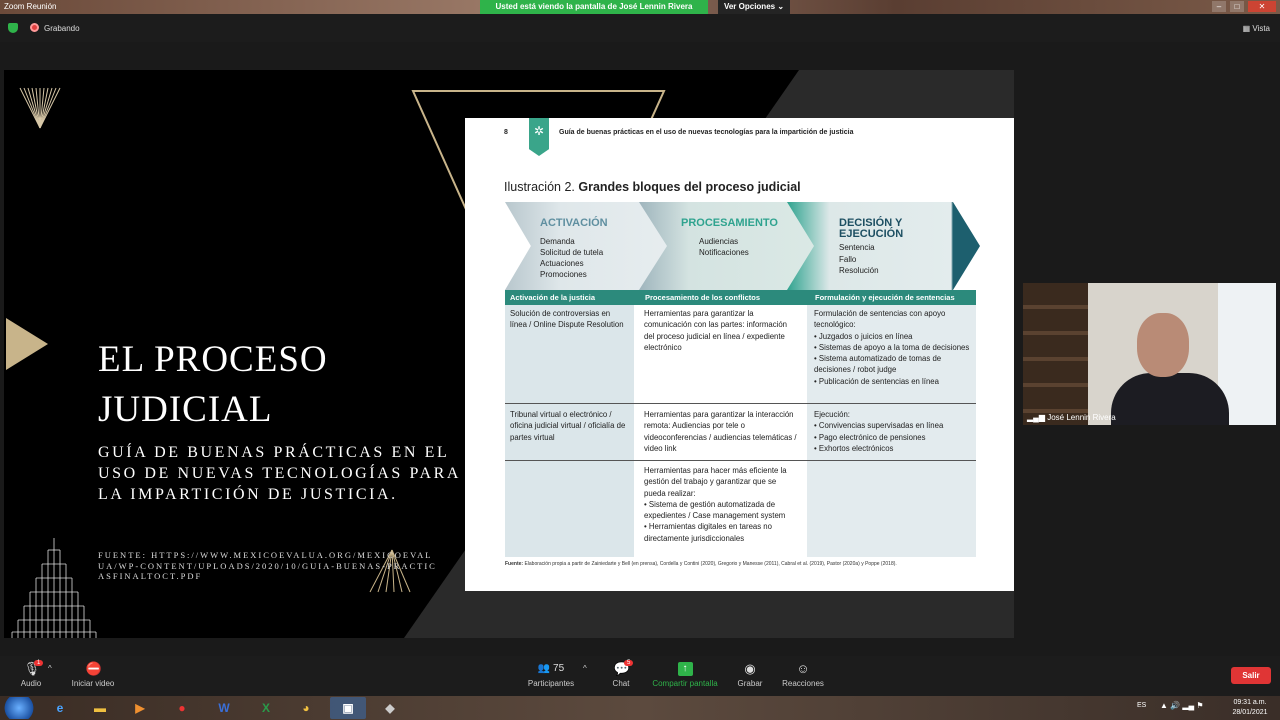 This screenshot has width=1280, height=720. I want to click on excel-icon: X, so click(266, 708).